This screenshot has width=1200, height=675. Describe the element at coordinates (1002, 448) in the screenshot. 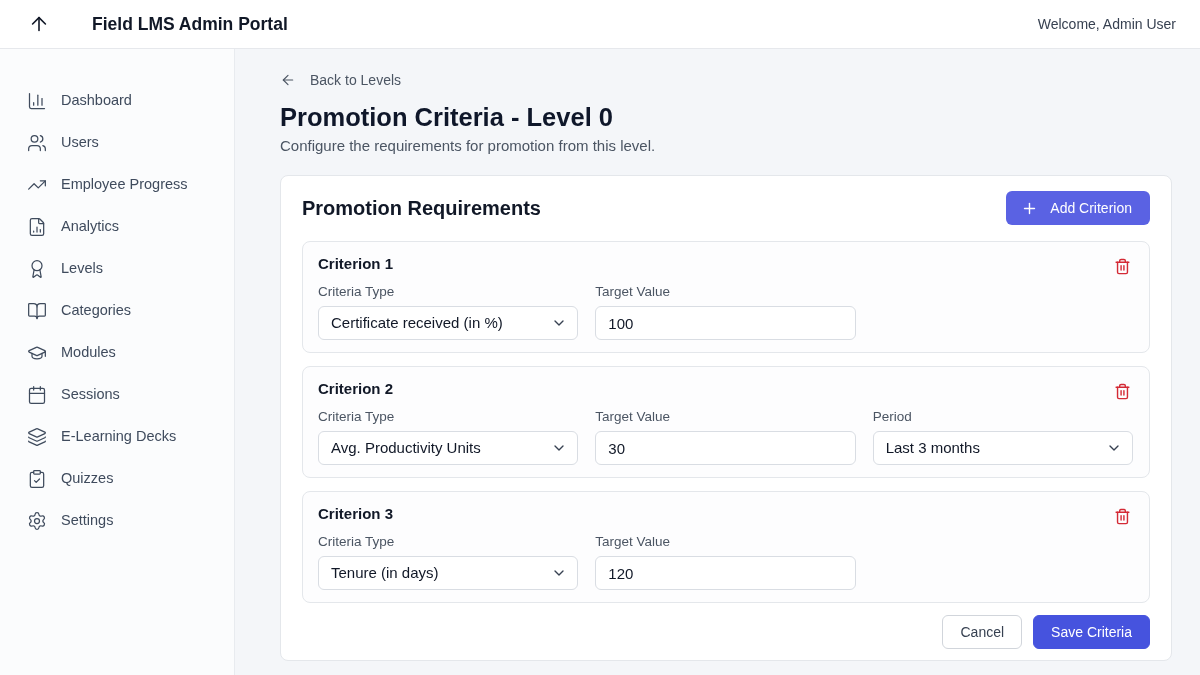

I see `dropdown: Last 3 months` at that location.